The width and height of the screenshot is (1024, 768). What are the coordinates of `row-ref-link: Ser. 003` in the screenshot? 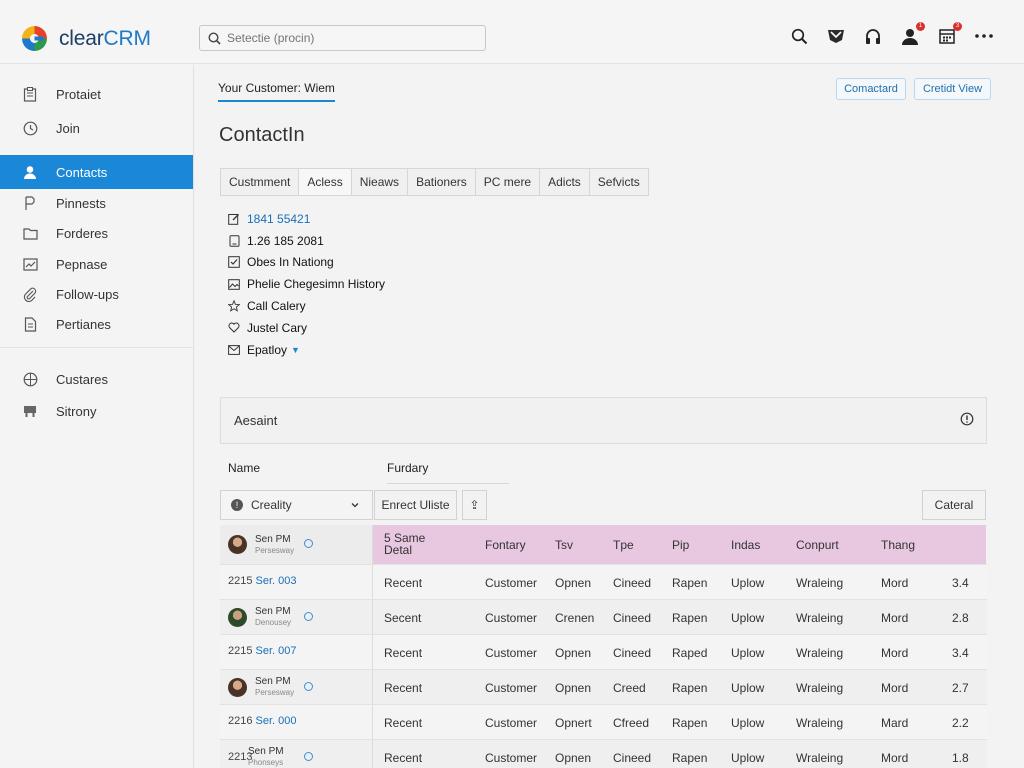 It's located at (276, 581).